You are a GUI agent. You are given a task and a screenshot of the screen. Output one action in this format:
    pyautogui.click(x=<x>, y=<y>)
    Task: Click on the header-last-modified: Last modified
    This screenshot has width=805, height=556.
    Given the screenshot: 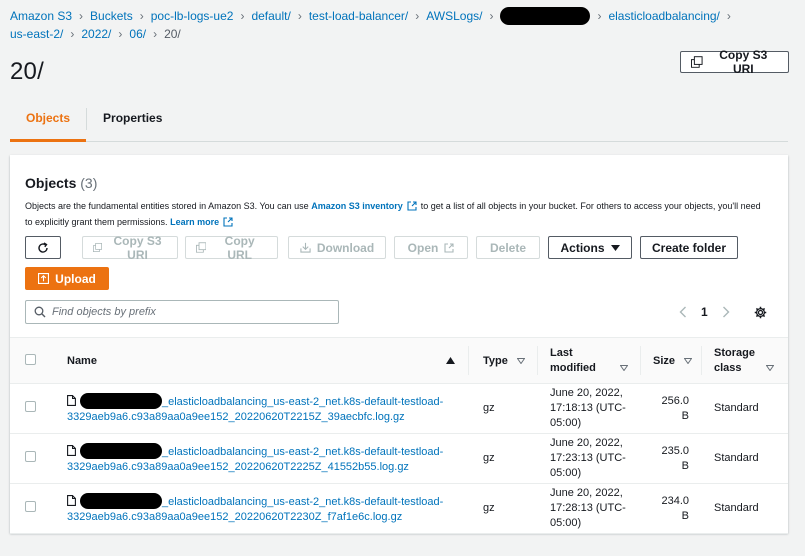 What is the action you would take?
    pyautogui.click(x=588, y=360)
    